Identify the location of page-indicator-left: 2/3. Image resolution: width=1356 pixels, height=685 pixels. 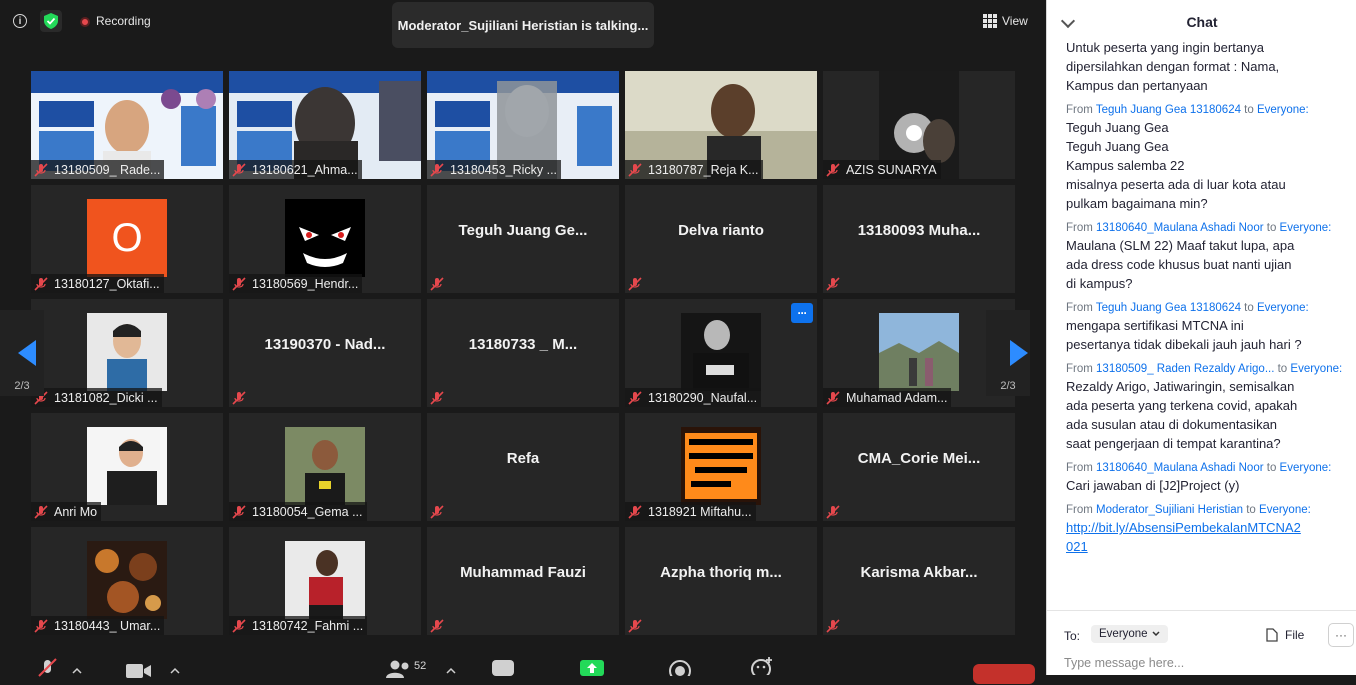
(22, 386).